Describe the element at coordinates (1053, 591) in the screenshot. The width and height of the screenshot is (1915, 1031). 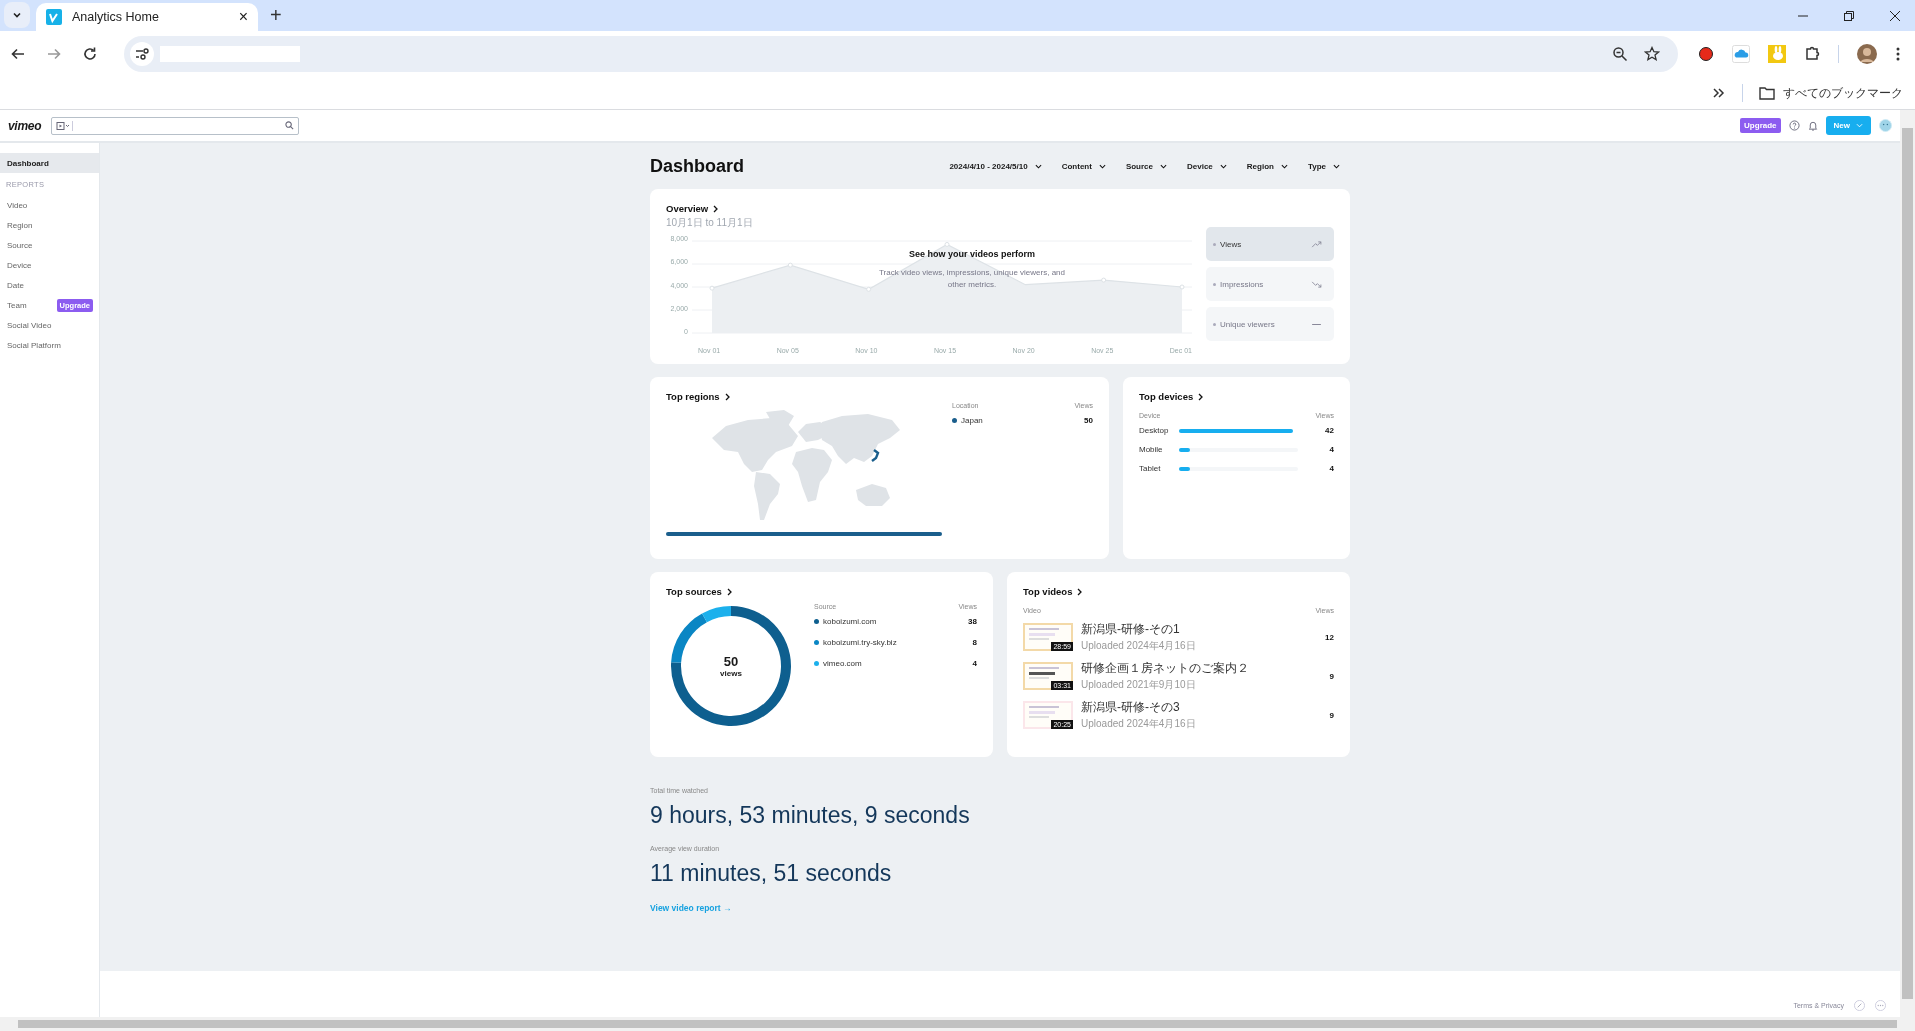
I see `card-title-link: Top videos` at that location.